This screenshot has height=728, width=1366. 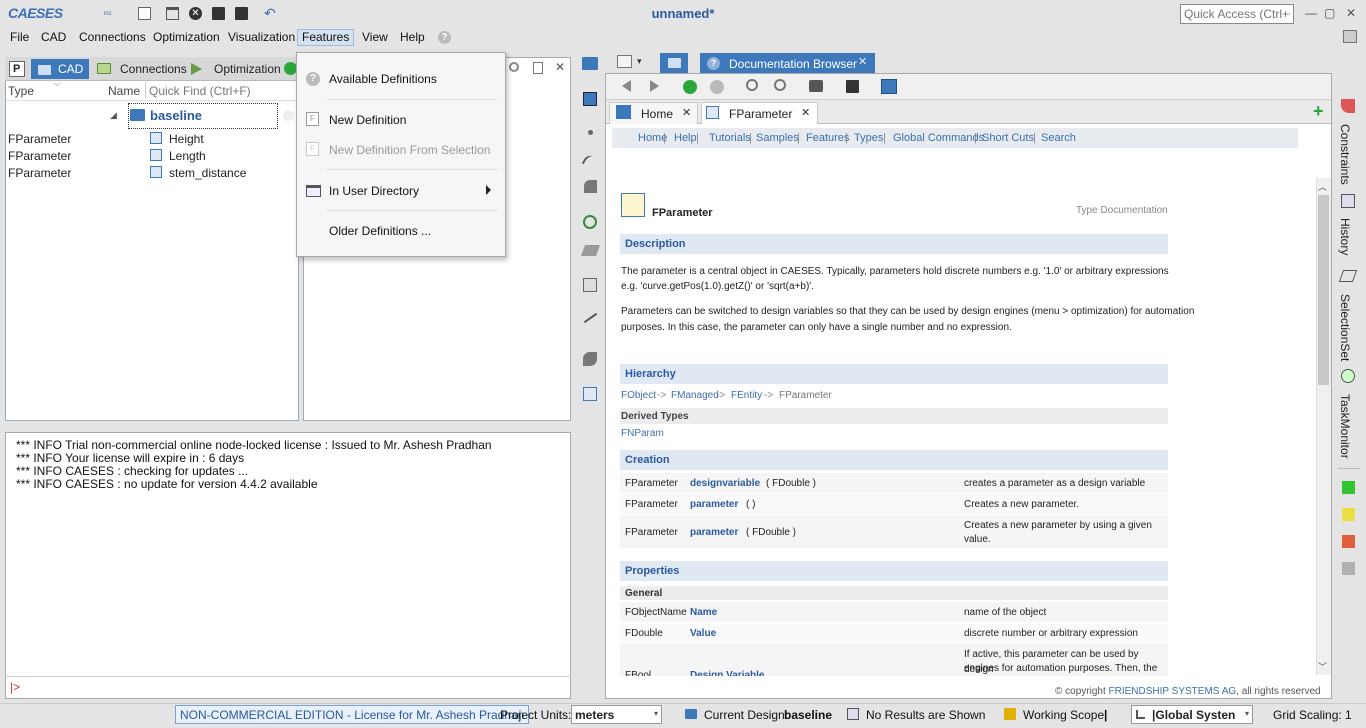 What do you see at coordinates (894, 460) in the screenshot?
I see `section-creation: Creation` at bounding box center [894, 460].